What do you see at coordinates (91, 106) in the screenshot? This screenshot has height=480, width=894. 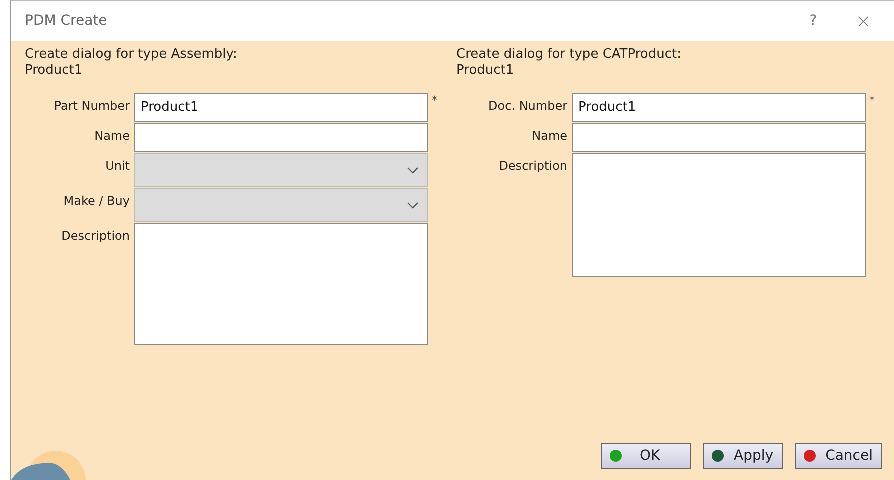 I see `field-label: Part Number` at bounding box center [91, 106].